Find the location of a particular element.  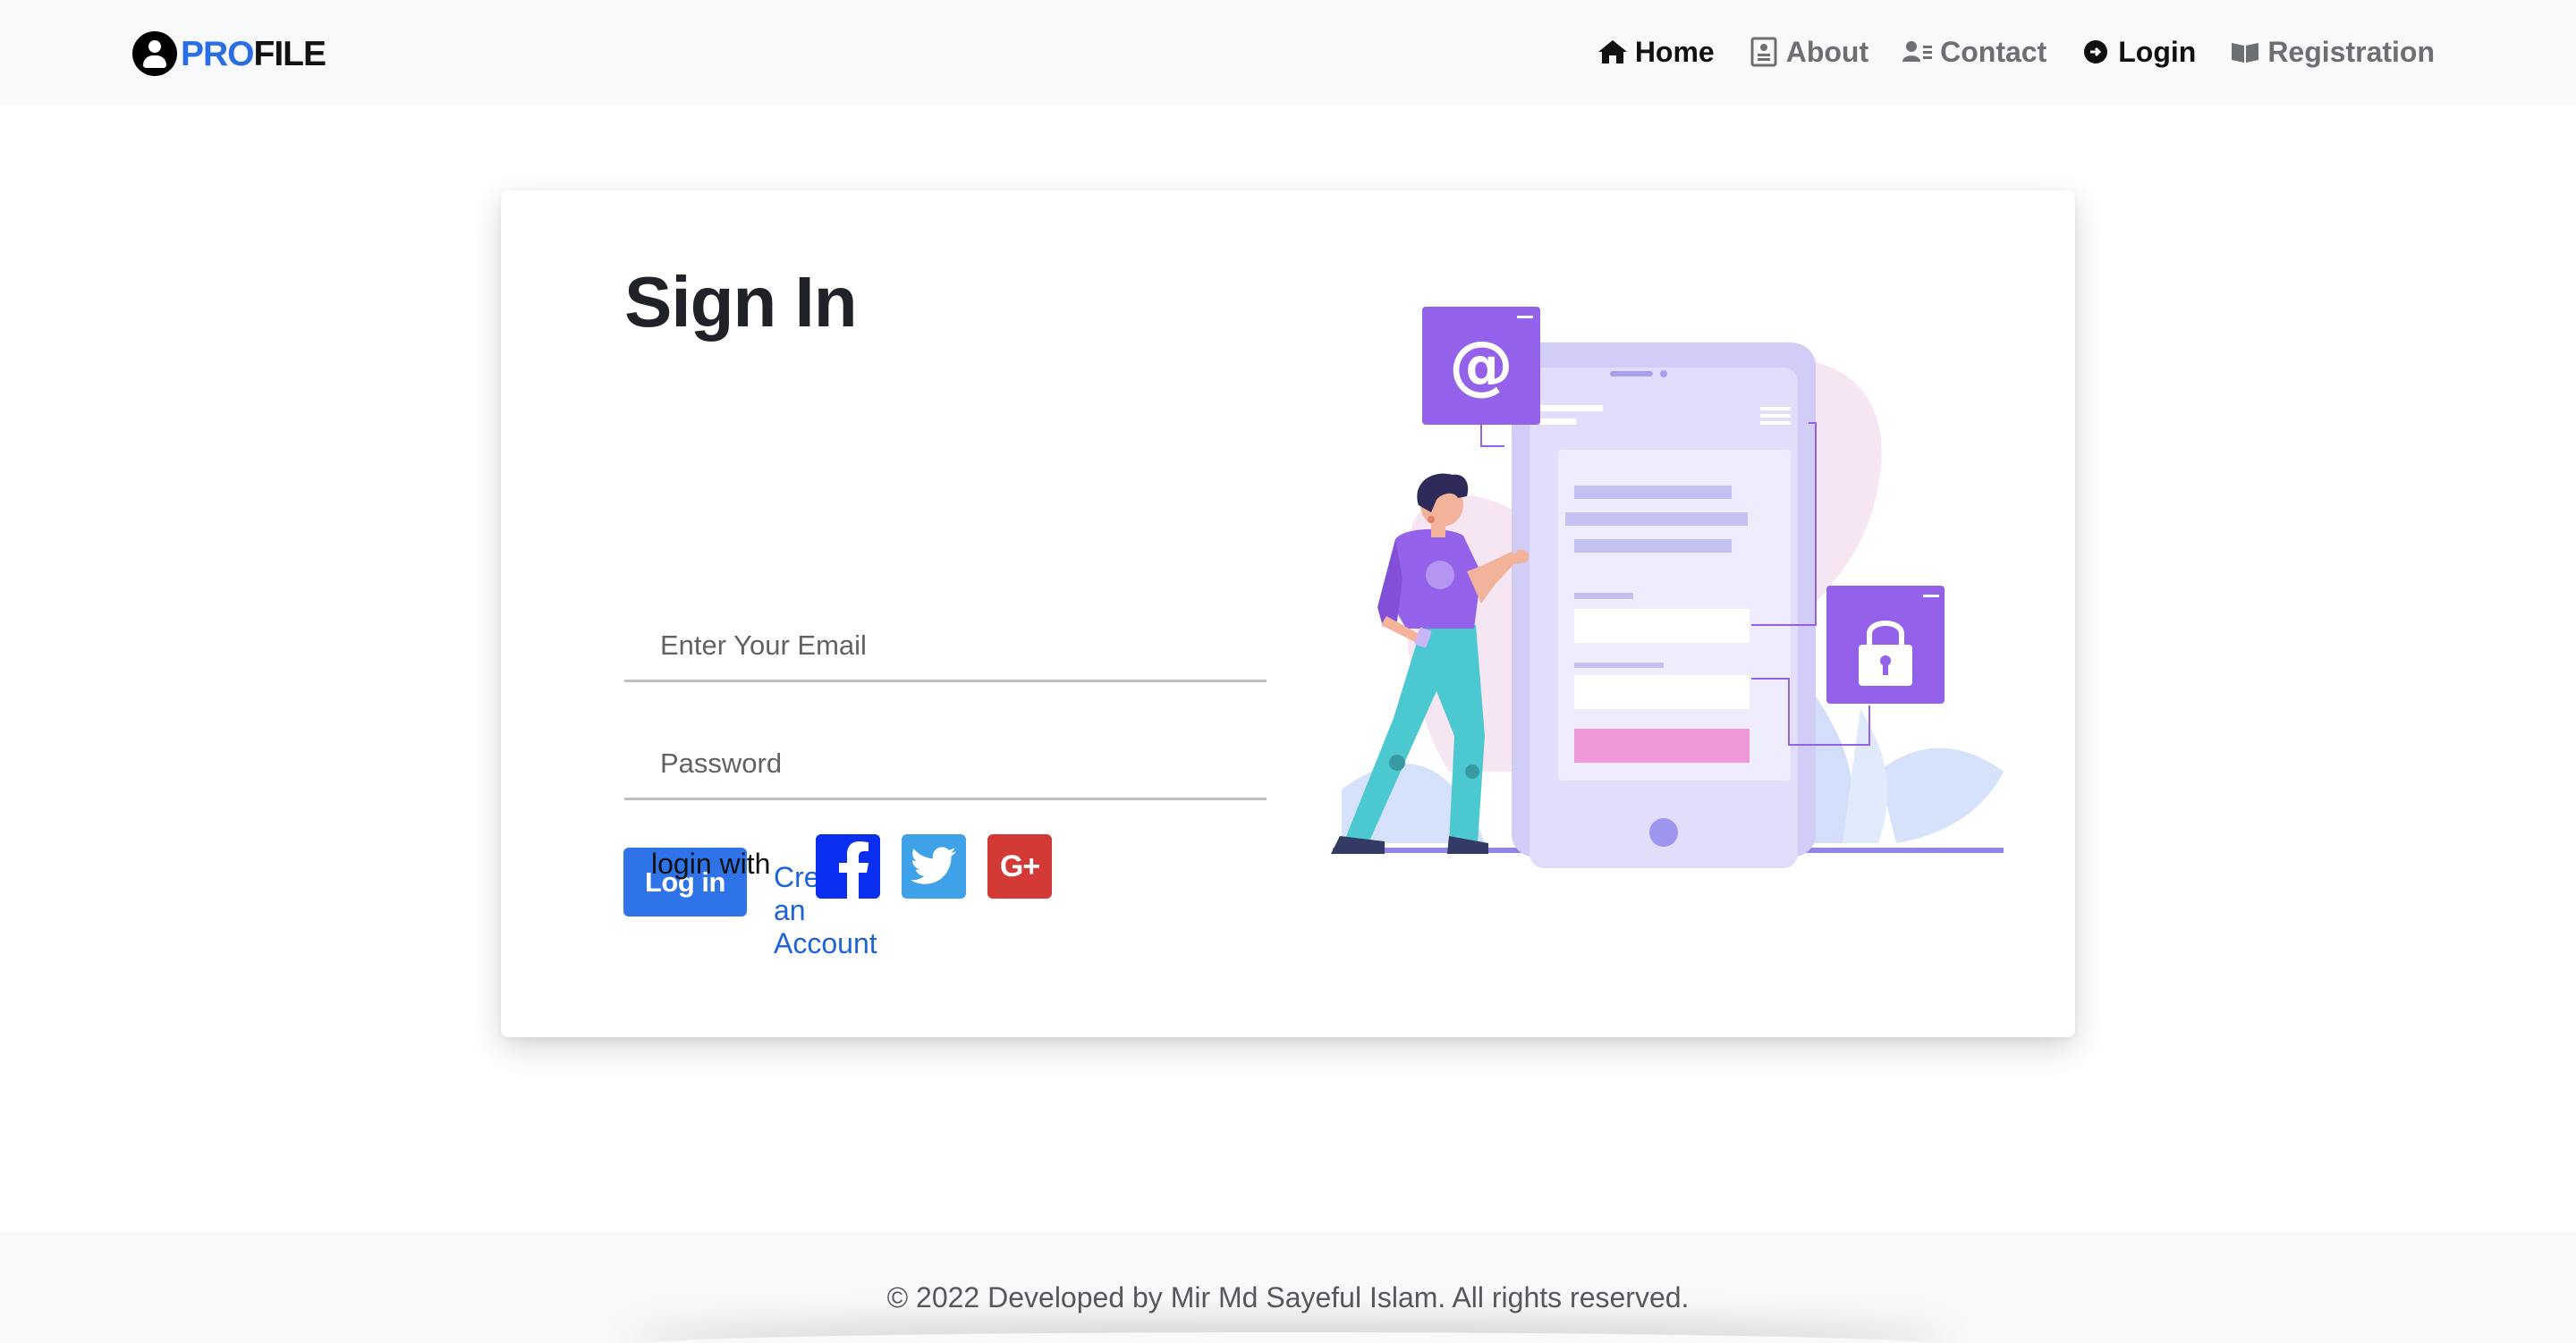

login-icon is located at coordinates (2095, 52).